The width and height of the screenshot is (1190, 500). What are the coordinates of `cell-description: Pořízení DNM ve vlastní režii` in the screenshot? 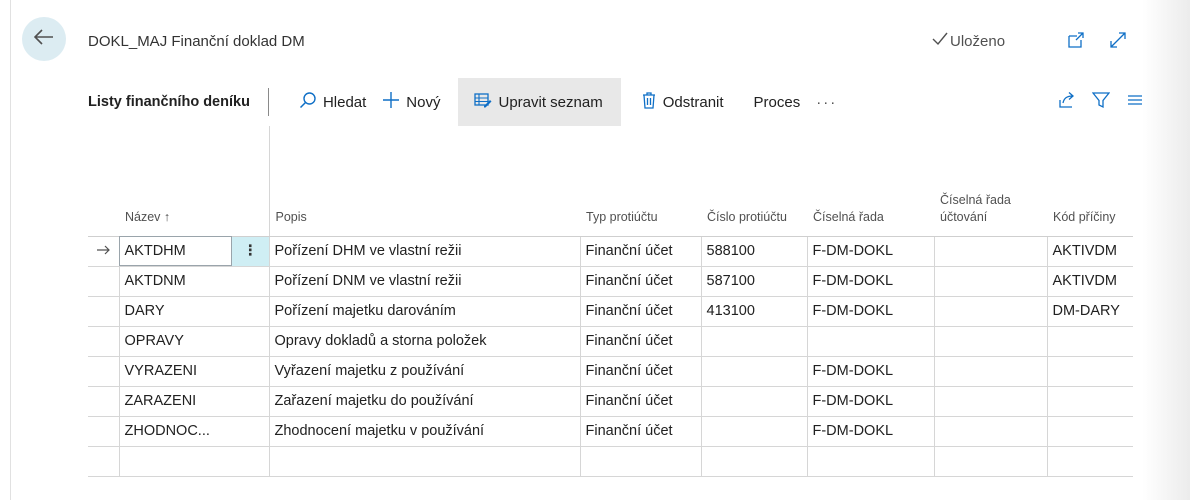 It's located at (424, 281).